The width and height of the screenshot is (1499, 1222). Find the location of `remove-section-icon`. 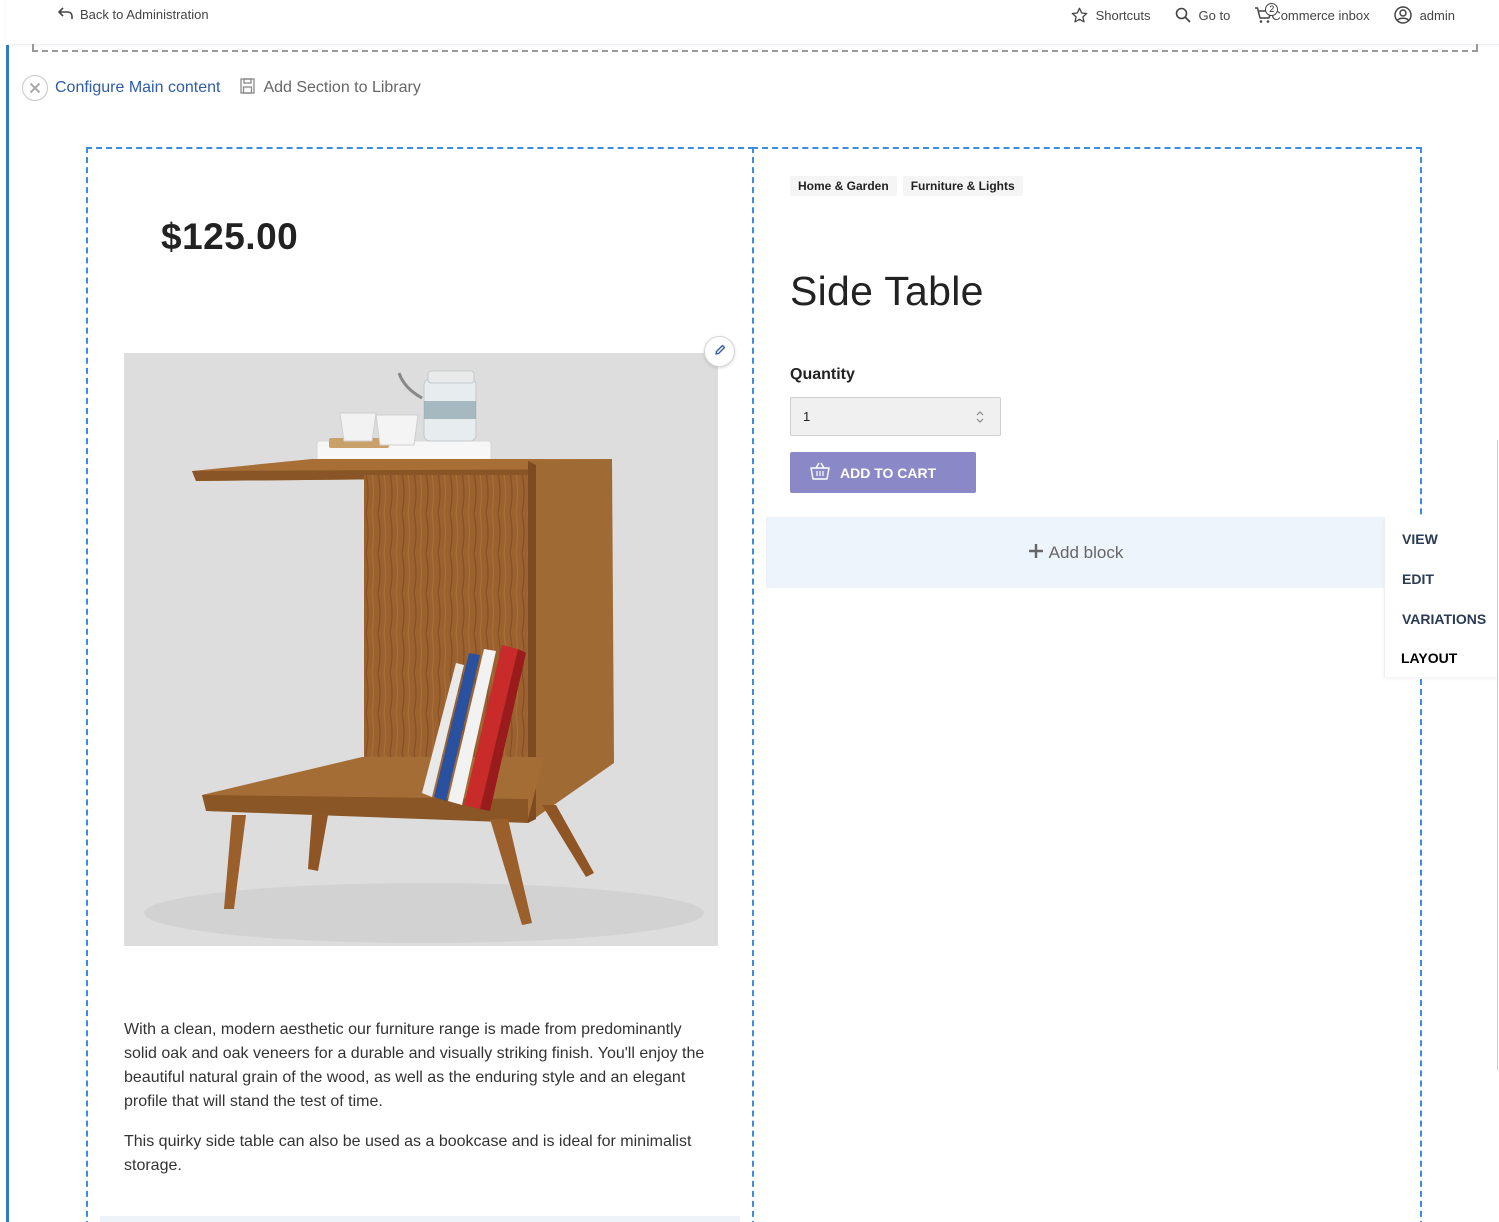

remove-section-icon is located at coordinates (35, 88).